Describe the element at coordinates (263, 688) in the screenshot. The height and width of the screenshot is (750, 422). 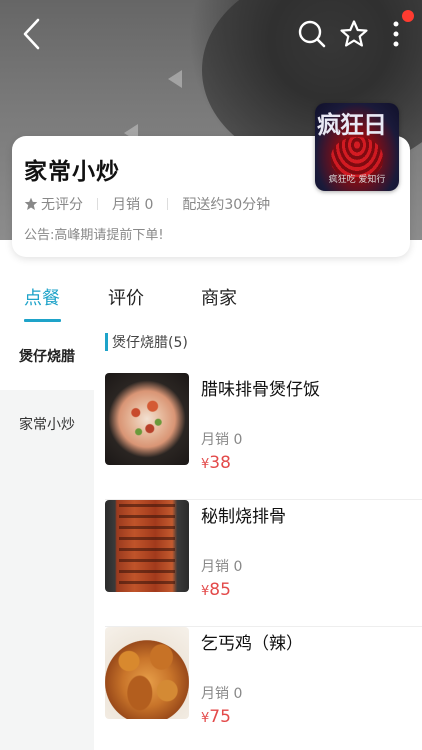
I see `menu-item: 乞丐鸡（辣） 月销 0 ¥75` at that location.